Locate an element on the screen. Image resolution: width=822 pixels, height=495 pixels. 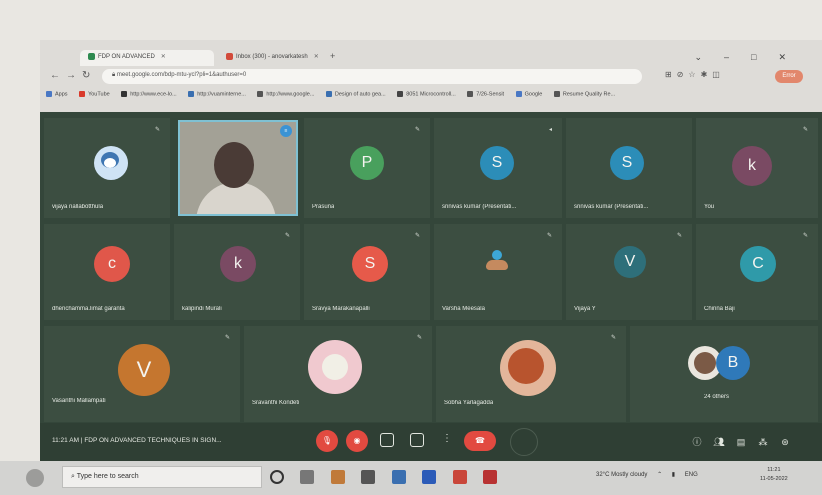
avatar: S is located at coordinates (370, 264).